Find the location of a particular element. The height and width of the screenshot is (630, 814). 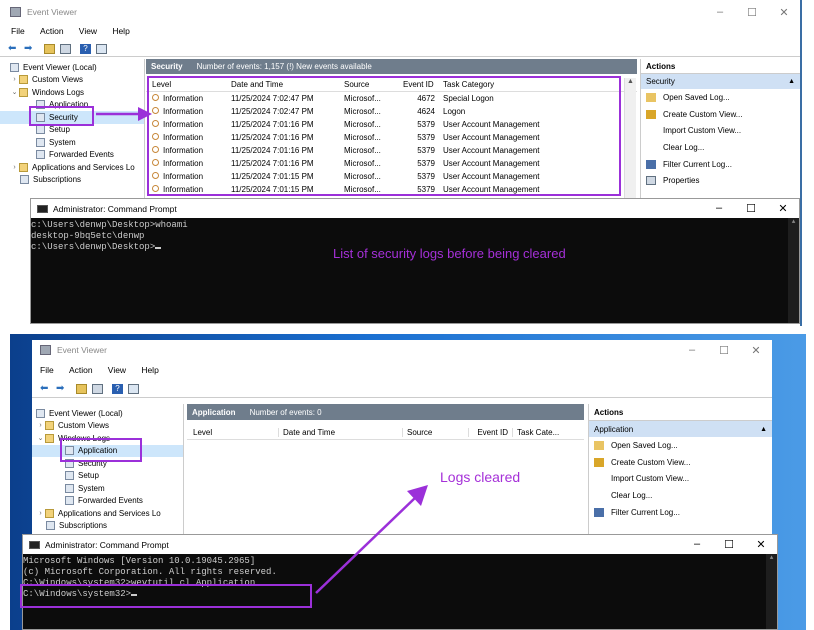

filter-icon is located at coordinates (599, 462).